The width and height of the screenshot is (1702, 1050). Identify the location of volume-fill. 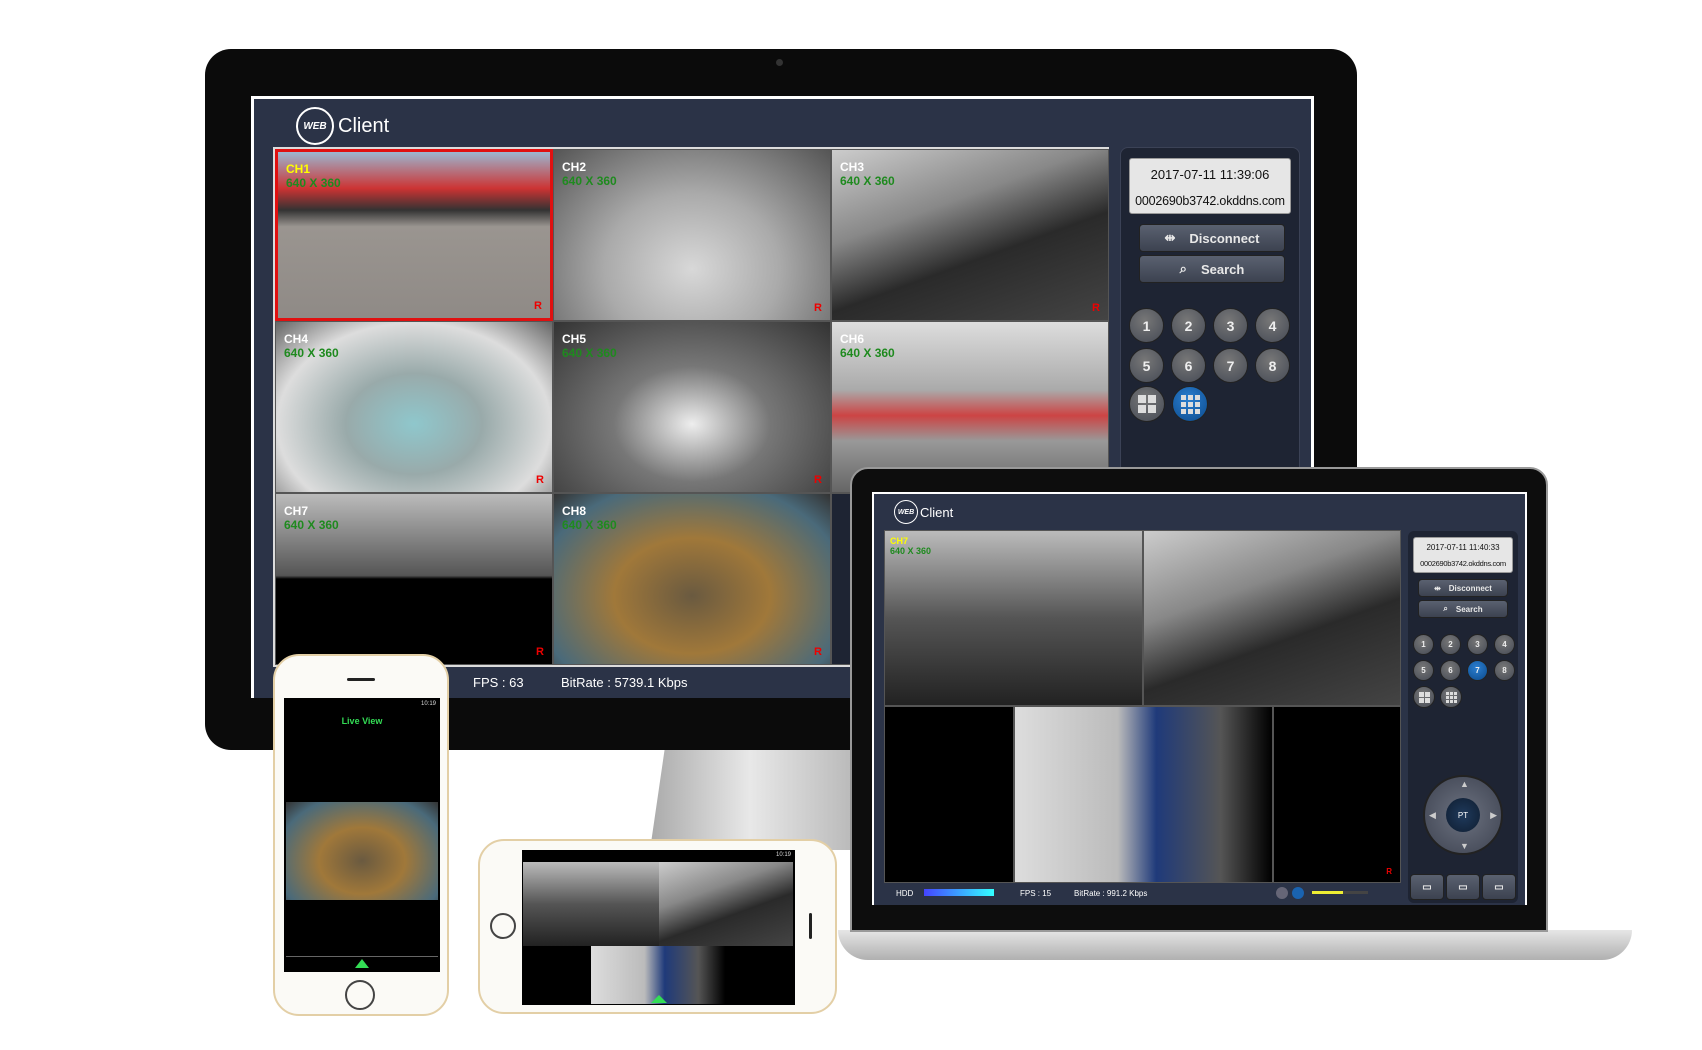
(1327, 892).